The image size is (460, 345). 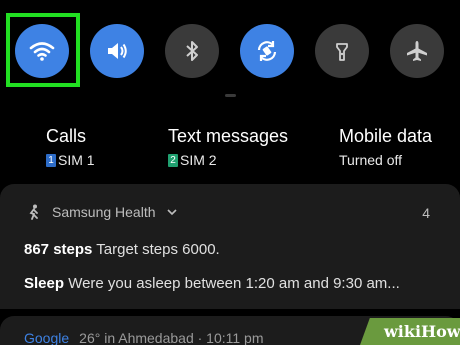 I want to click on rotate-icon, so click(x=267, y=51).